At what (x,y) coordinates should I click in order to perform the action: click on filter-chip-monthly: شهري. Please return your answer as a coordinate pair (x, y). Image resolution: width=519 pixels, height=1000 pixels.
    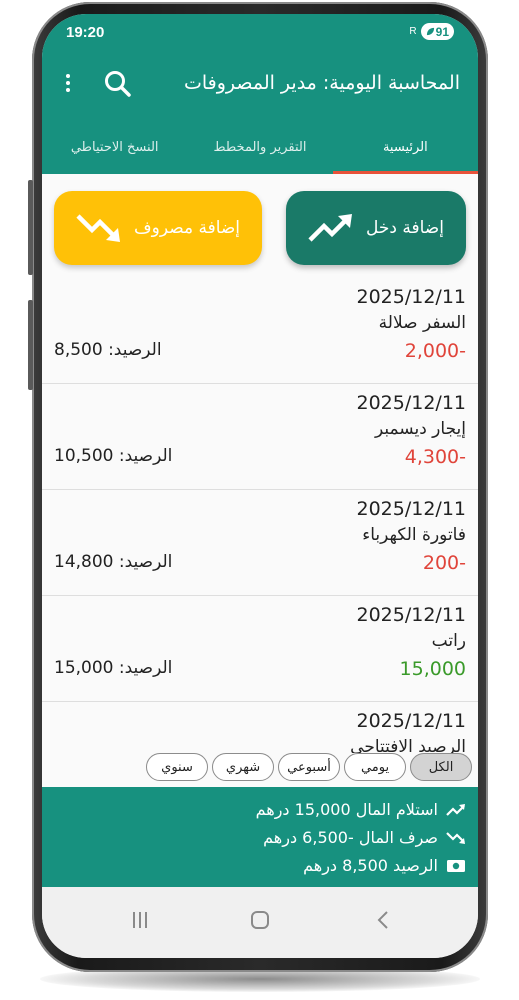
    Looking at the image, I should click on (243, 767).